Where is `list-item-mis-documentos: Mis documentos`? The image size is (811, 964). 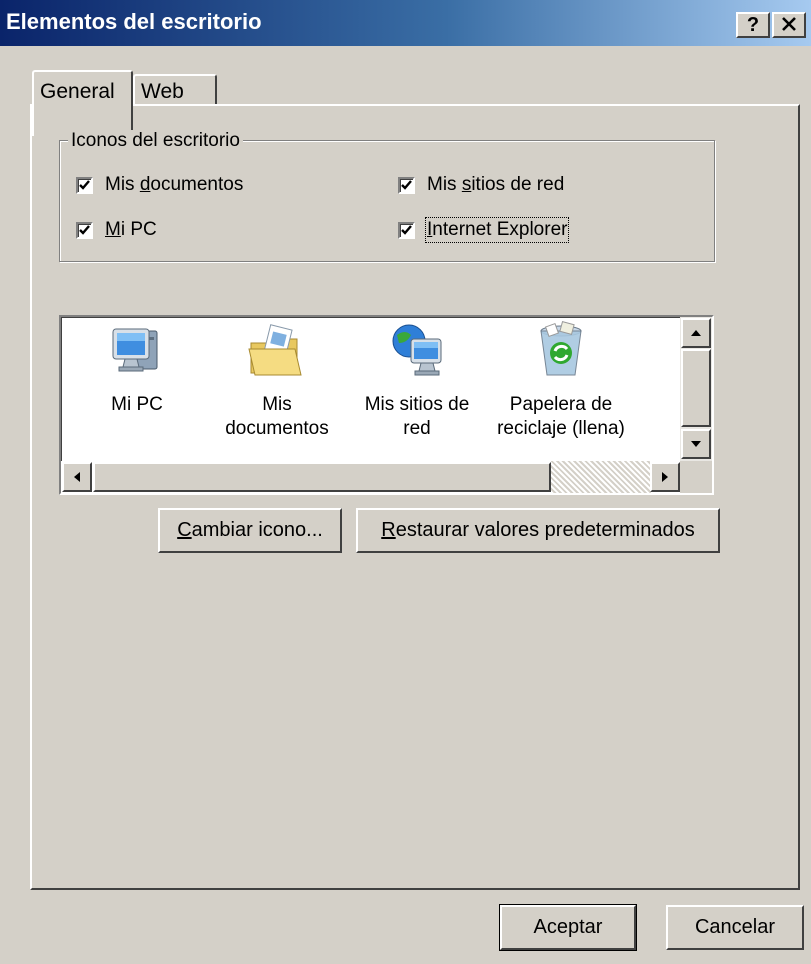 list-item-mis-documentos: Mis documentos is located at coordinates (277, 381).